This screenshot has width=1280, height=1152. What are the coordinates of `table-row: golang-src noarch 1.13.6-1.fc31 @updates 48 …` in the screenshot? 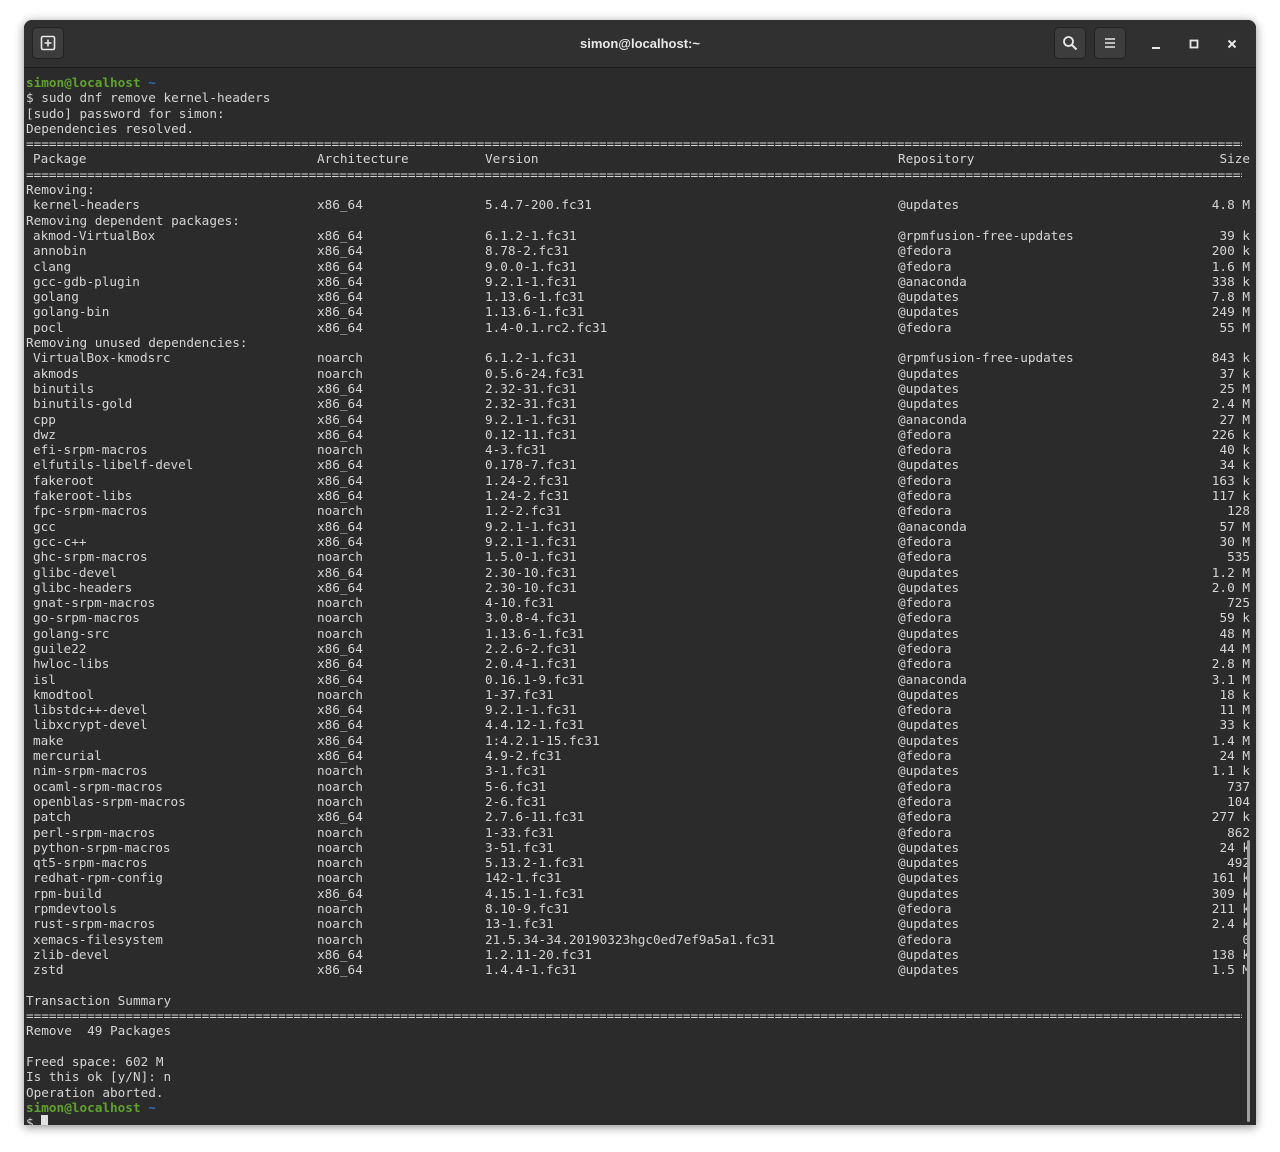 It's located at (641, 633).